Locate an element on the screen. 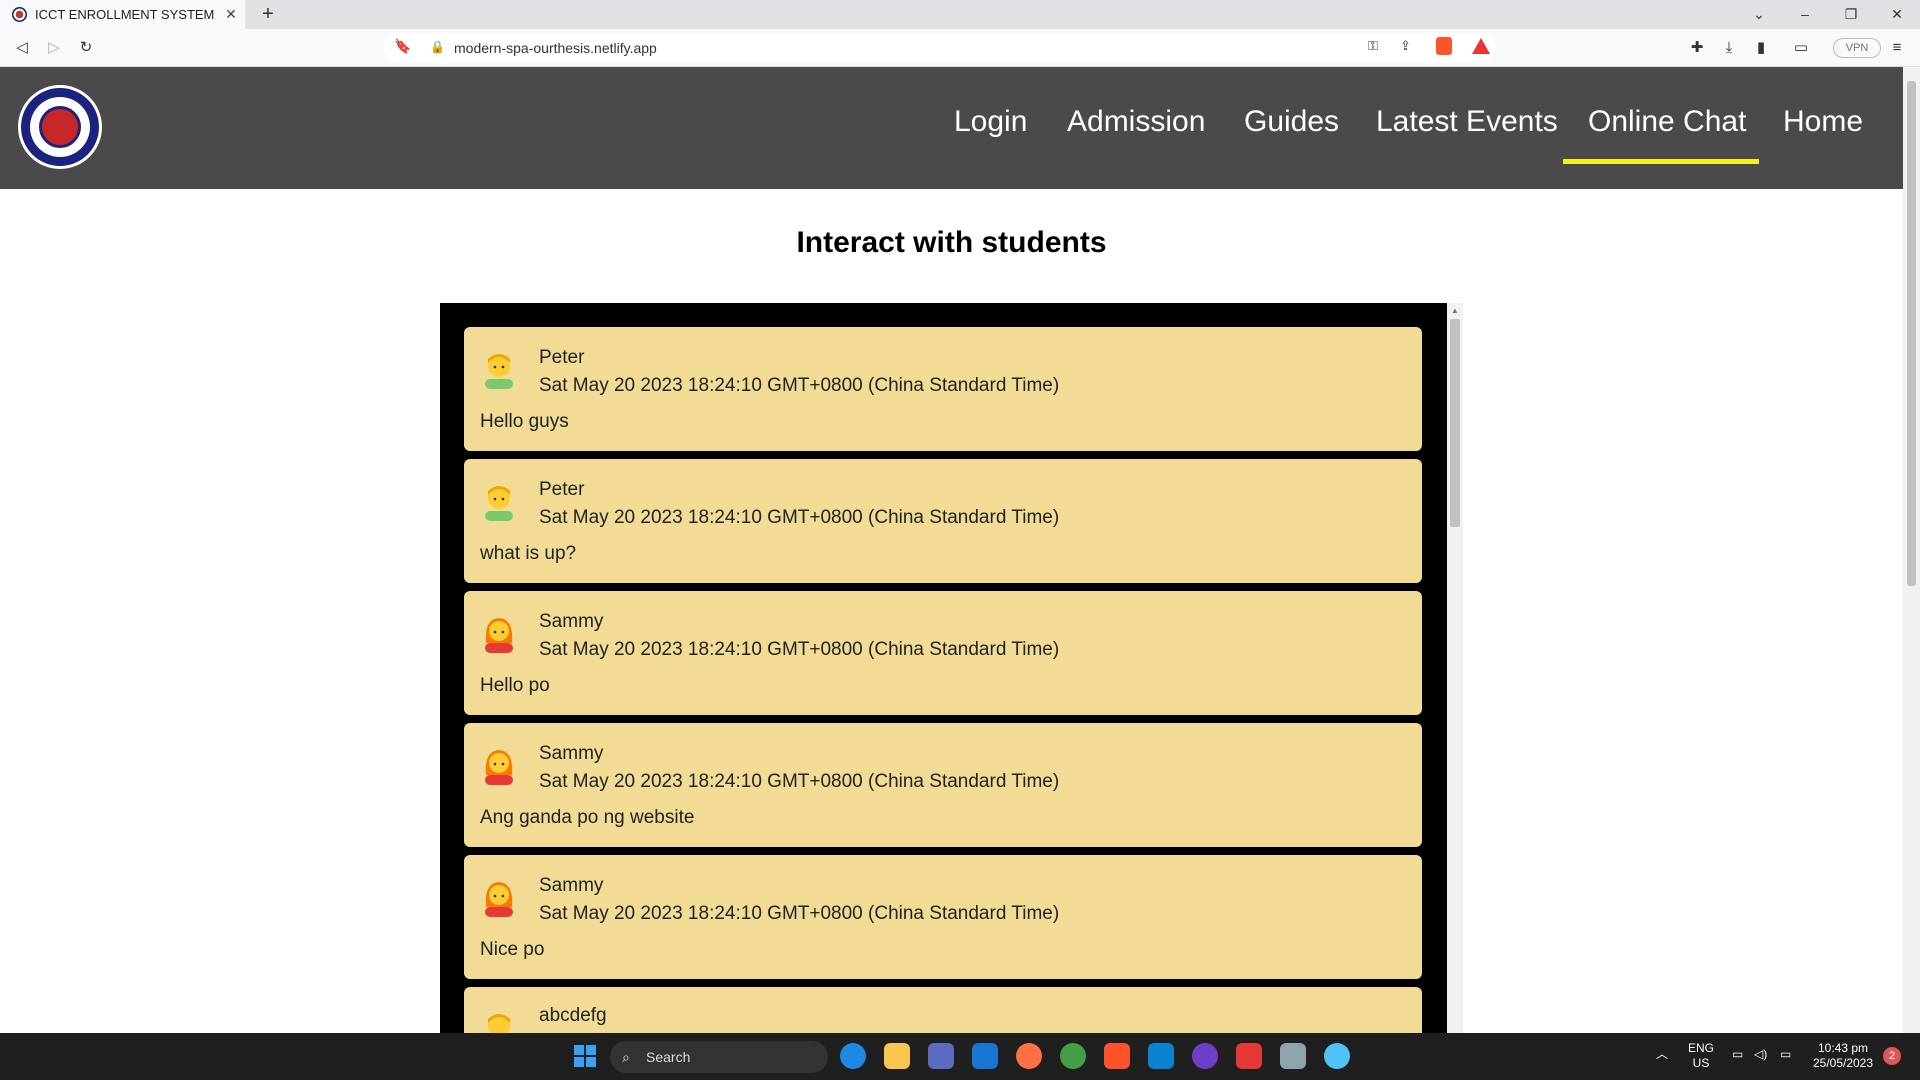  new-tab-icon: + is located at coordinates (268, 15).